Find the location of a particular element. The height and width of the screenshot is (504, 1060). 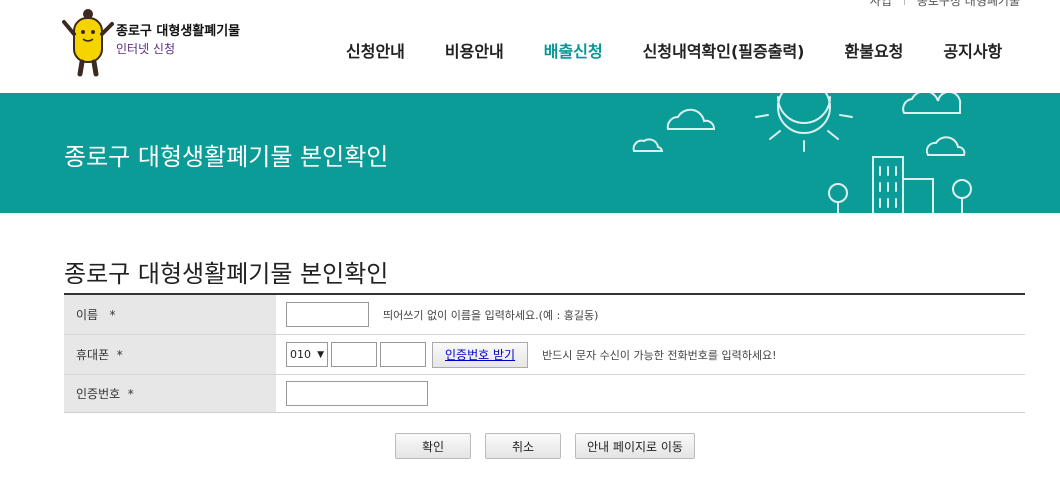

nav-notice: 공지사항 is located at coordinates (972, 50).